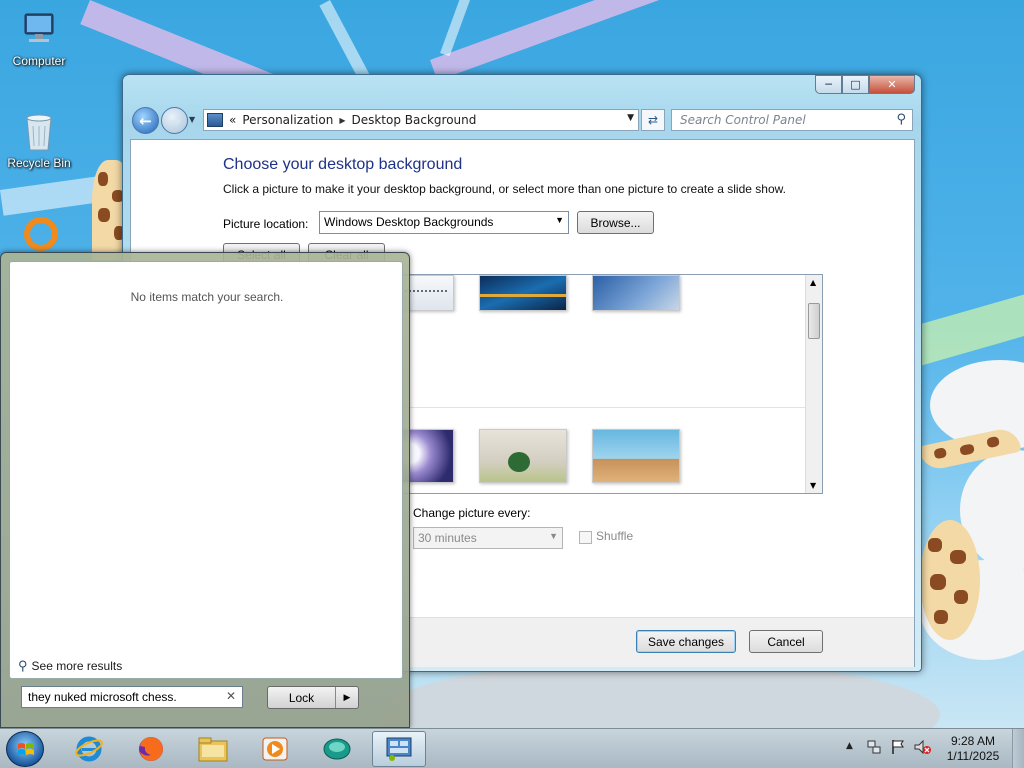  I want to click on desktop-icon-computer: Computer, so click(39, 39).